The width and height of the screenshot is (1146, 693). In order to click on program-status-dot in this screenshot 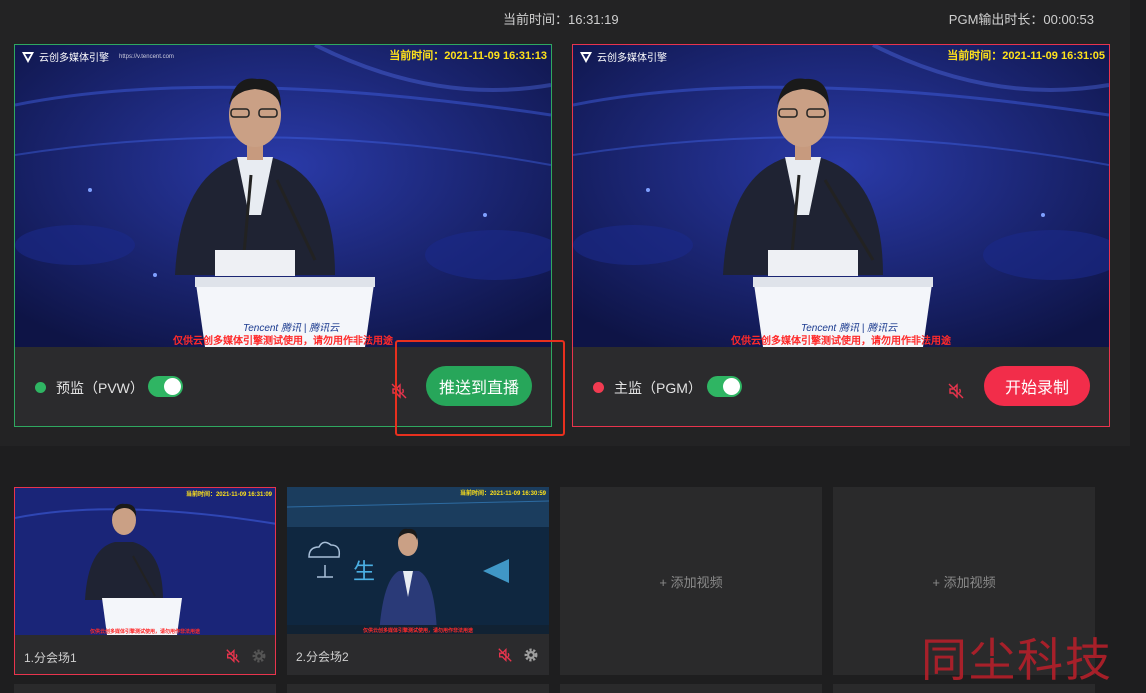, I will do `click(598, 387)`.